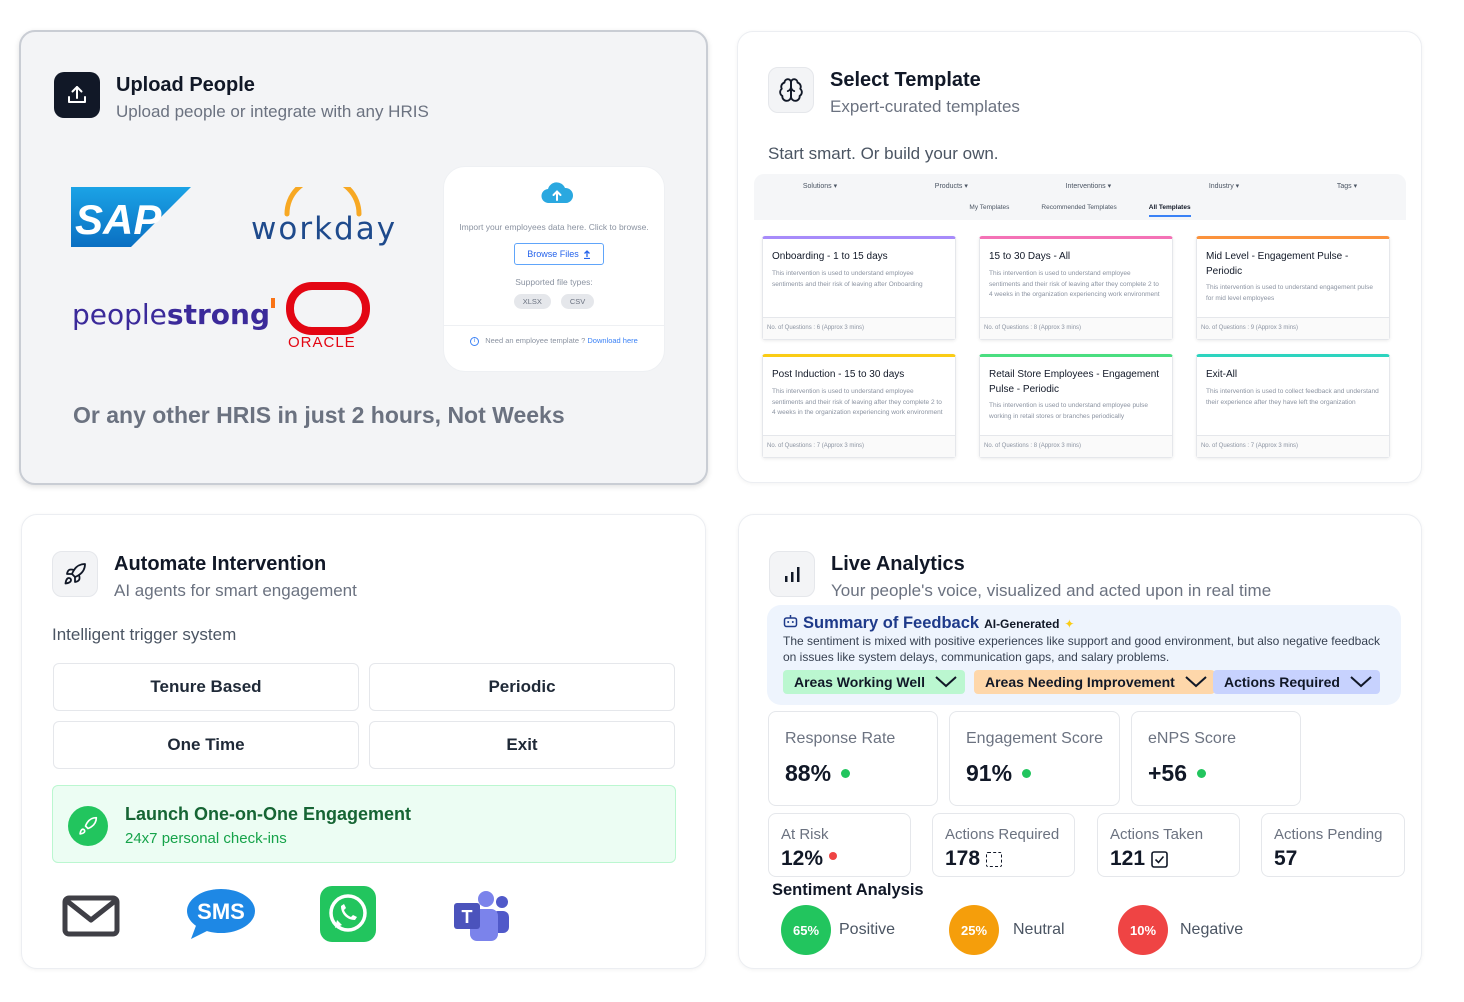 The width and height of the screenshot is (1464, 1002). What do you see at coordinates (1192, 738) in the screenshot?
I see `metric-label: eNPS Score` at bounding box center [1192, 738].